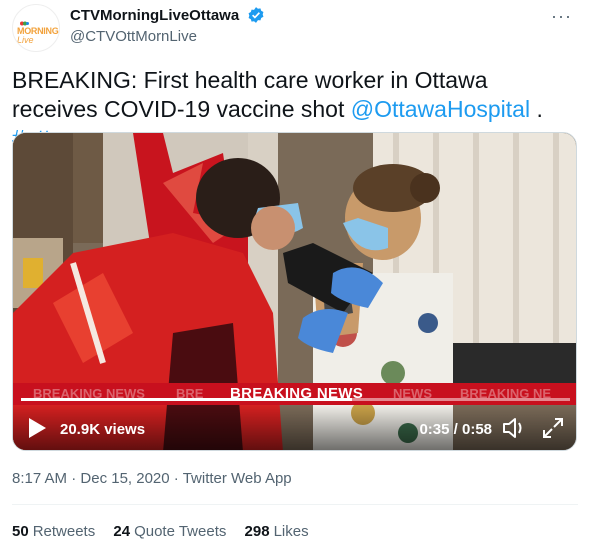 This screenshot has height=550, width=590. I want to click on avatar: MORNING Live, so click(36, 28).